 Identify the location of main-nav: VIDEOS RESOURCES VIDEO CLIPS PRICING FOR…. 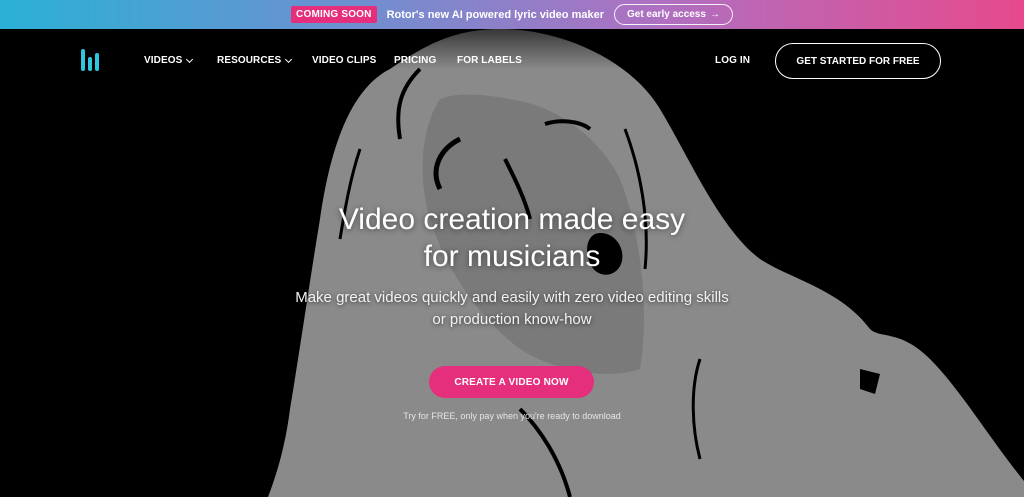
(512, 61).